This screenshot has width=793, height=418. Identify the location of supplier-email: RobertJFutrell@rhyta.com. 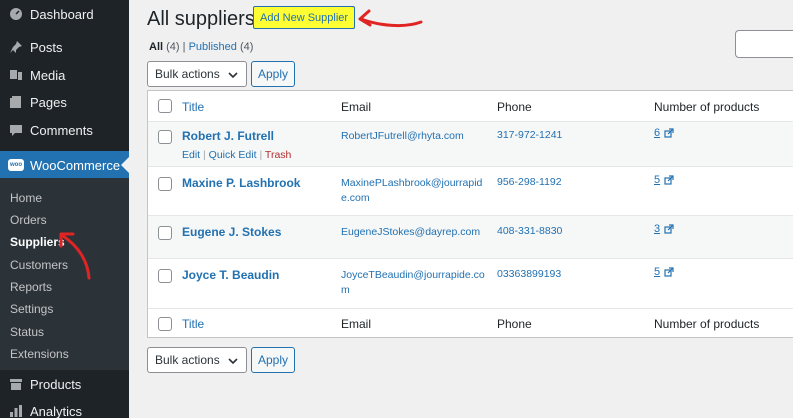
(415, 136).